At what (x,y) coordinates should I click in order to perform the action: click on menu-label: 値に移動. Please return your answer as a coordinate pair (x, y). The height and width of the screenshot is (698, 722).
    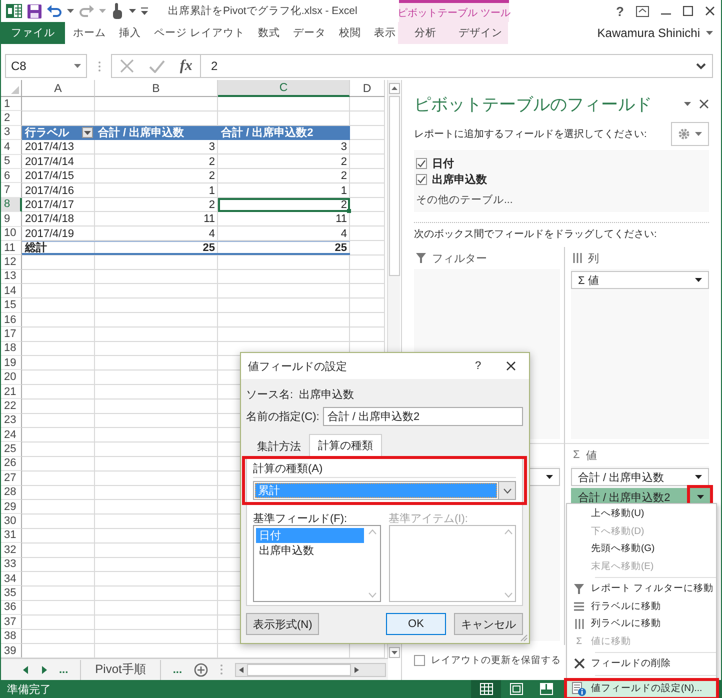
    Looking at the image, I should click on (611, 641).